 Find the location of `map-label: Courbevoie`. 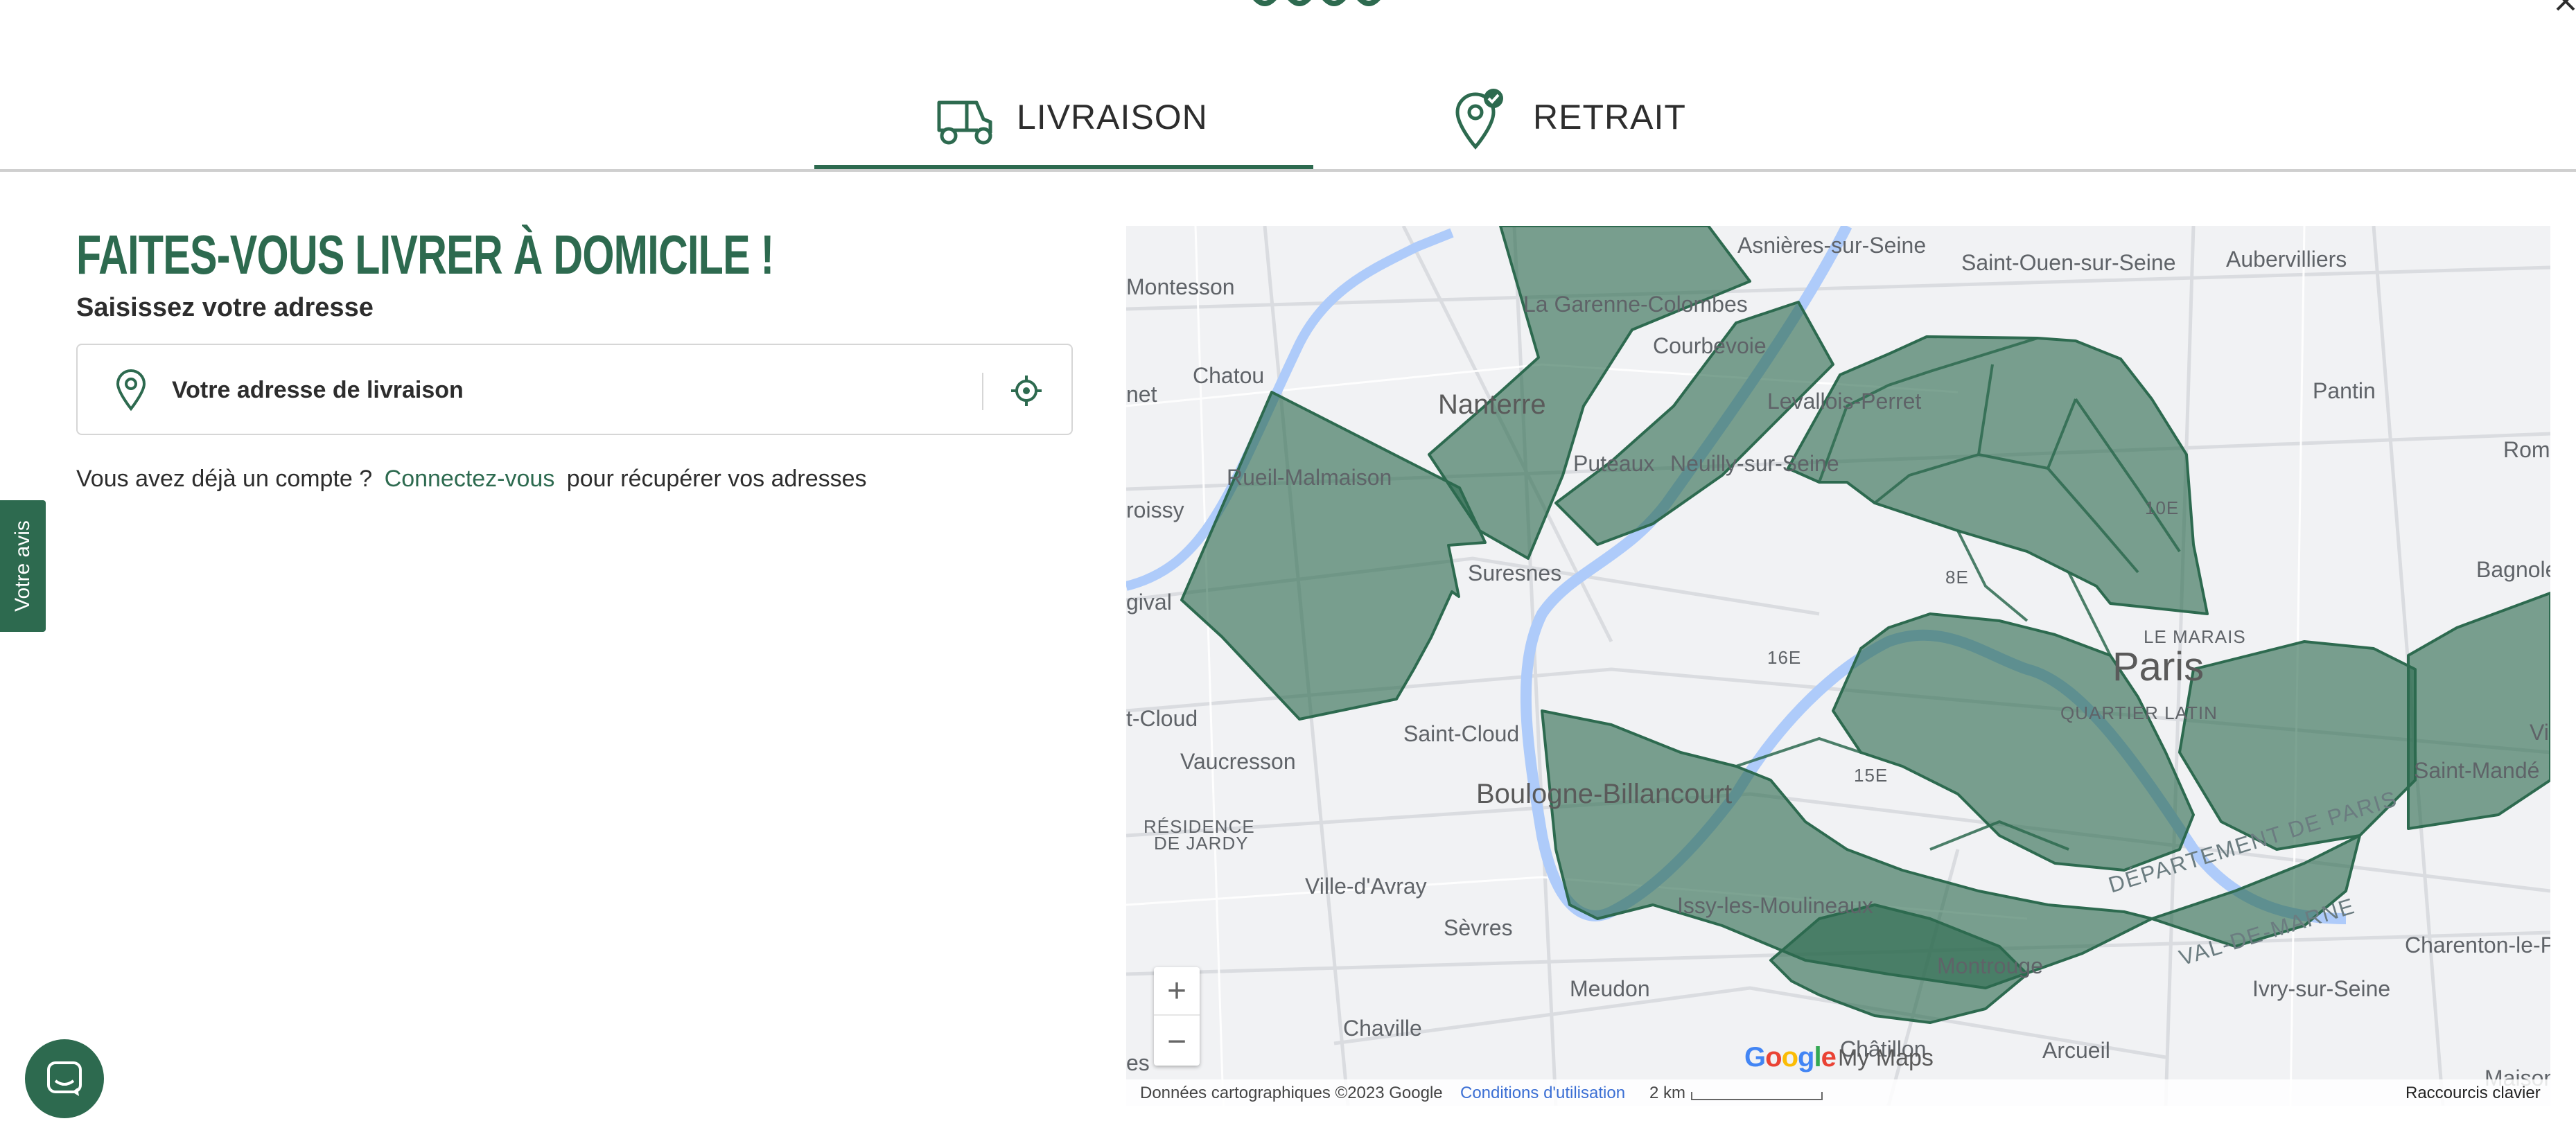

map-label: Courbevoie is located at coordinates (1710, 345).